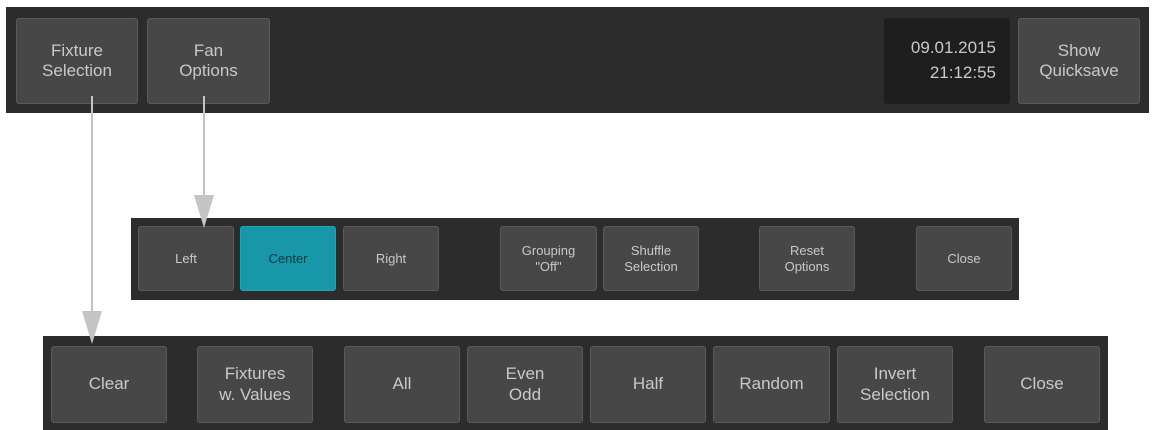  Describe the element at coordinates (953, 48) in the screenshot. I see `date-text: 09.01.2015` at that location.